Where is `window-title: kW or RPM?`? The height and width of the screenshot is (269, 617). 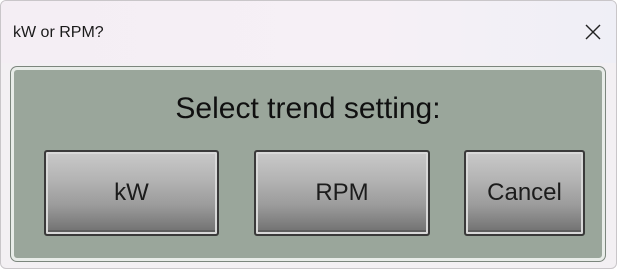
window-title: kW or RPM? is located at coordinates (58, 32).